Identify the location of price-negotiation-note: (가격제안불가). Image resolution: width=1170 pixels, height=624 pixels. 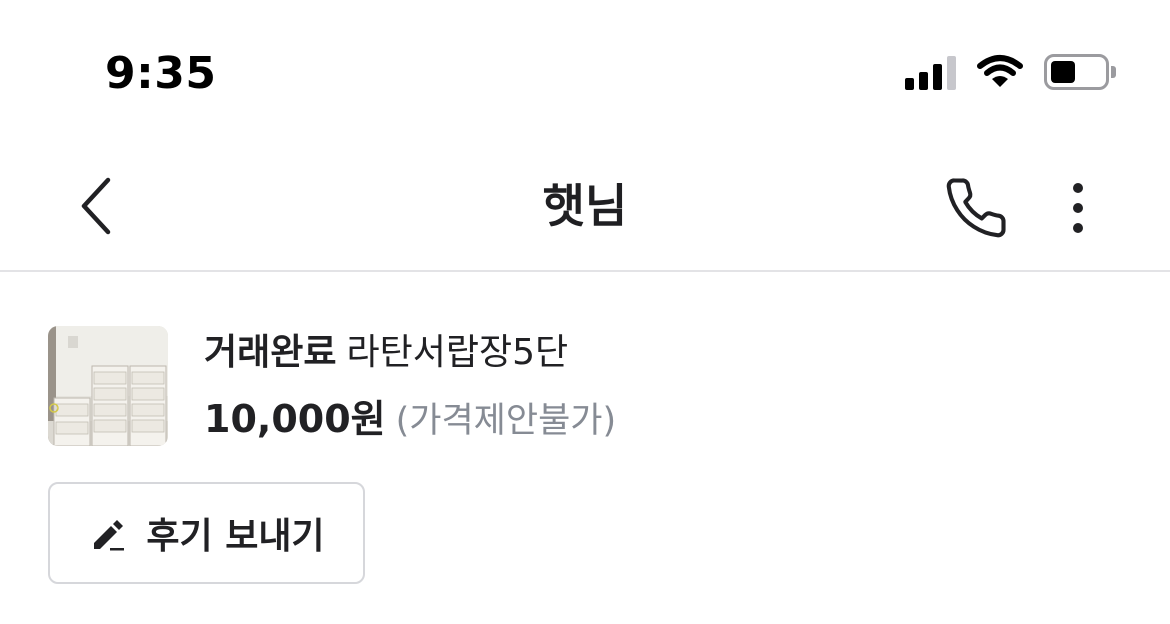
(506, 421).